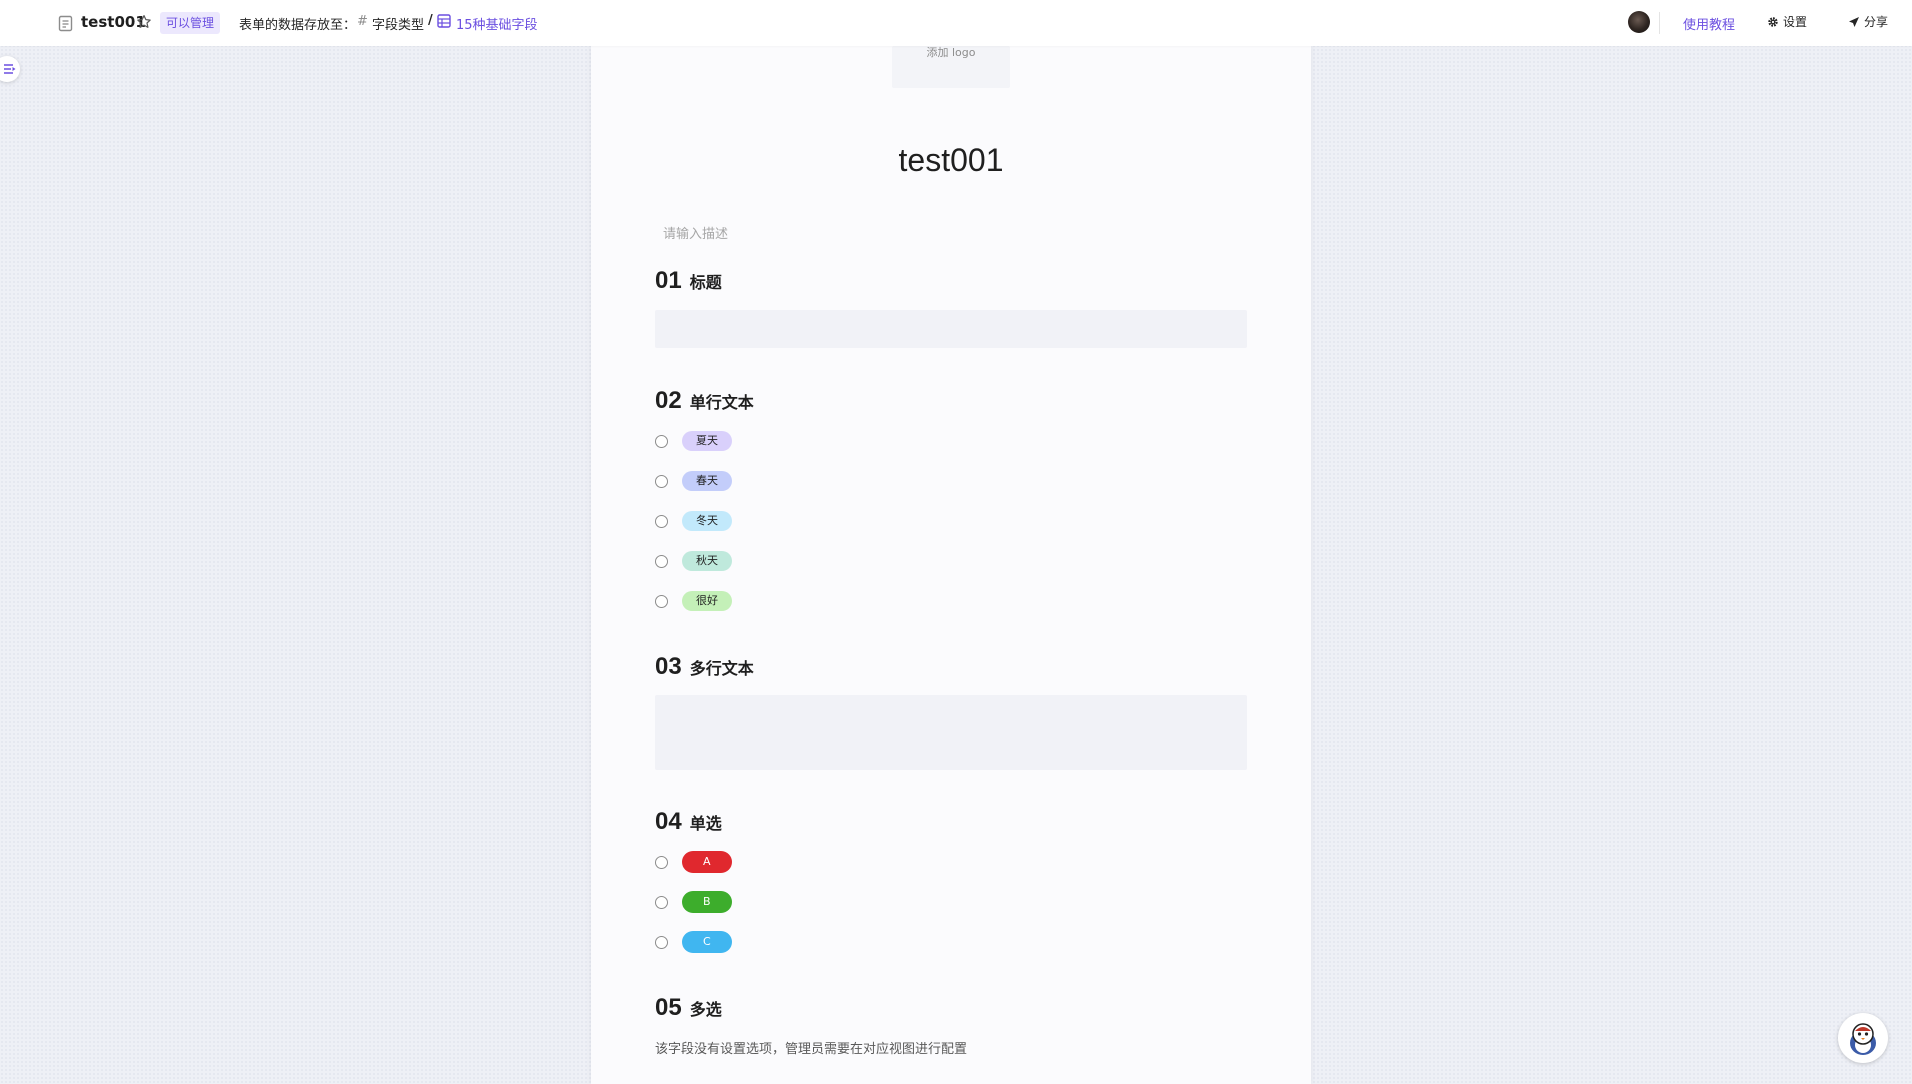  Describe the element at coordinates (707, 561) in the screenshot. I see `option-tag: 秋天` at that location.